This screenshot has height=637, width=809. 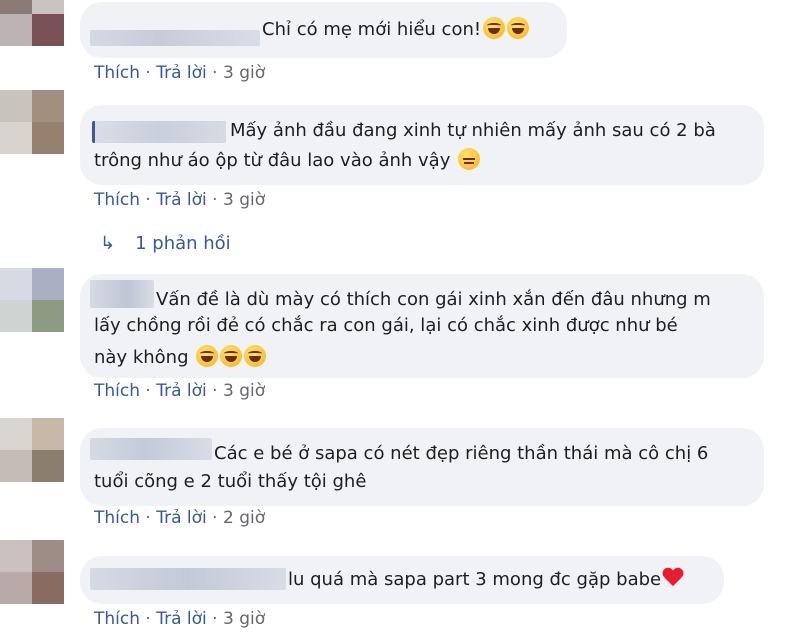 What do you see at coordinates (183, 243) in the screenshot?
I see `view-replies-label: 1 phản hồi` at bounding box center [183, 243].